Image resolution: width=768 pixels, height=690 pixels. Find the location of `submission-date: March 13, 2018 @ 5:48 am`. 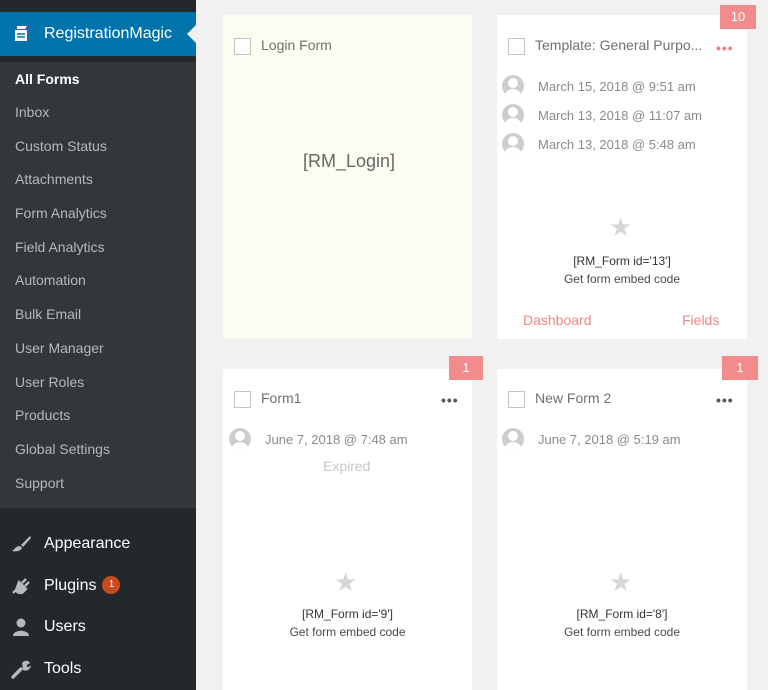

submission-date: March 13, 2018 @ 5:48 am is located at coordinates (617, 144).